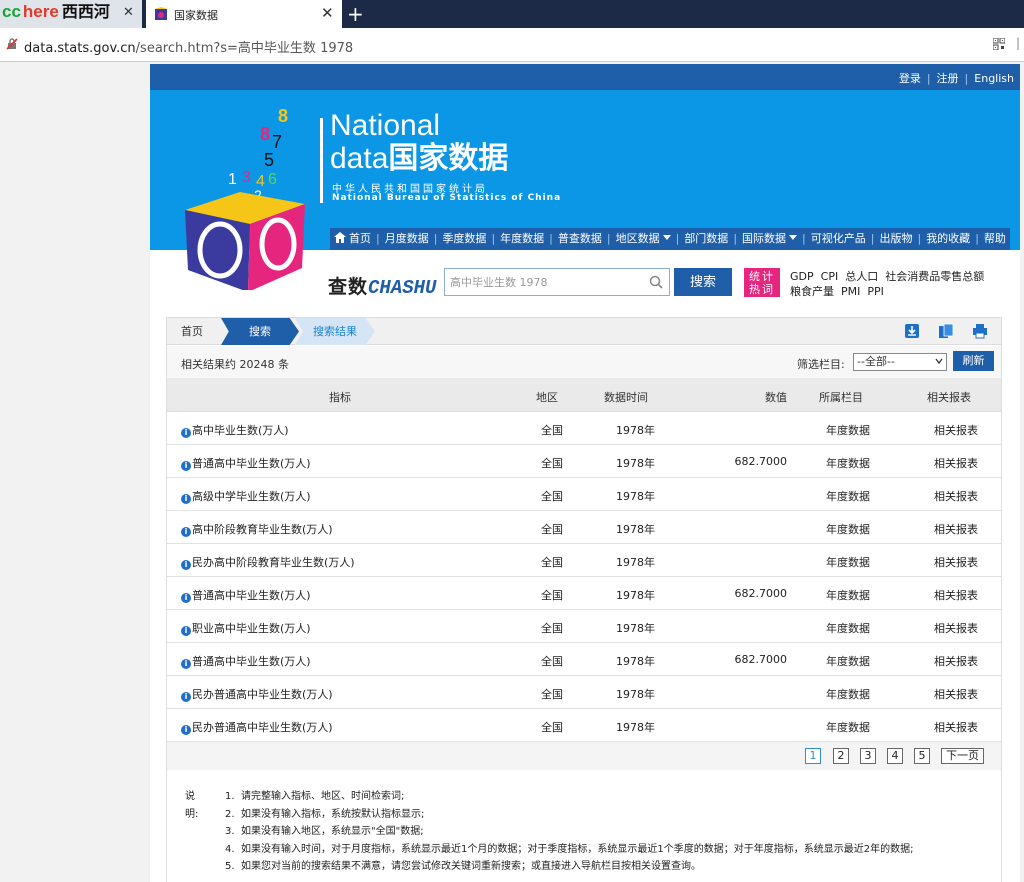 This screenshot has width=1024, height=882. Describe the element at coordinates (770, 239) in the screenshot. I see `nav-item-international: 国际数据` at that location.